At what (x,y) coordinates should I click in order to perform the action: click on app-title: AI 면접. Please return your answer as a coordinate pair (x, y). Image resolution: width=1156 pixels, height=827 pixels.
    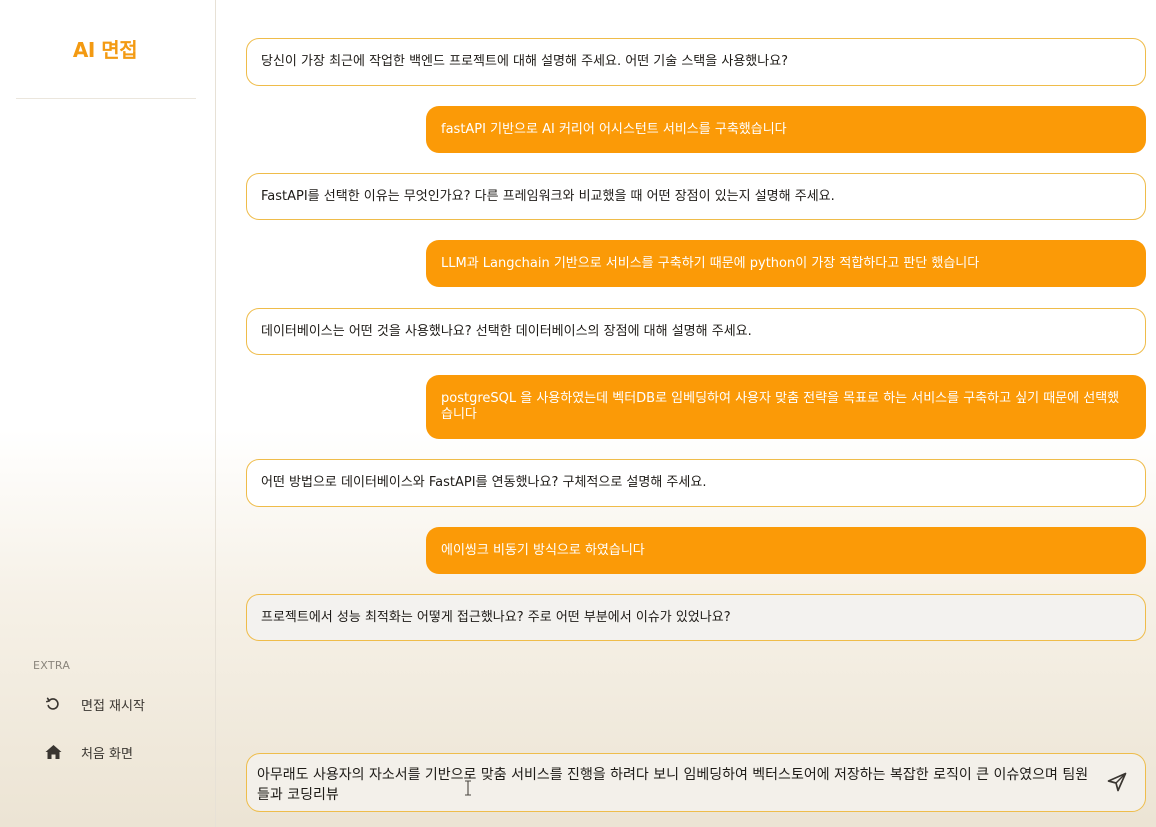
    Looking at the image, I should click on (105, 50).